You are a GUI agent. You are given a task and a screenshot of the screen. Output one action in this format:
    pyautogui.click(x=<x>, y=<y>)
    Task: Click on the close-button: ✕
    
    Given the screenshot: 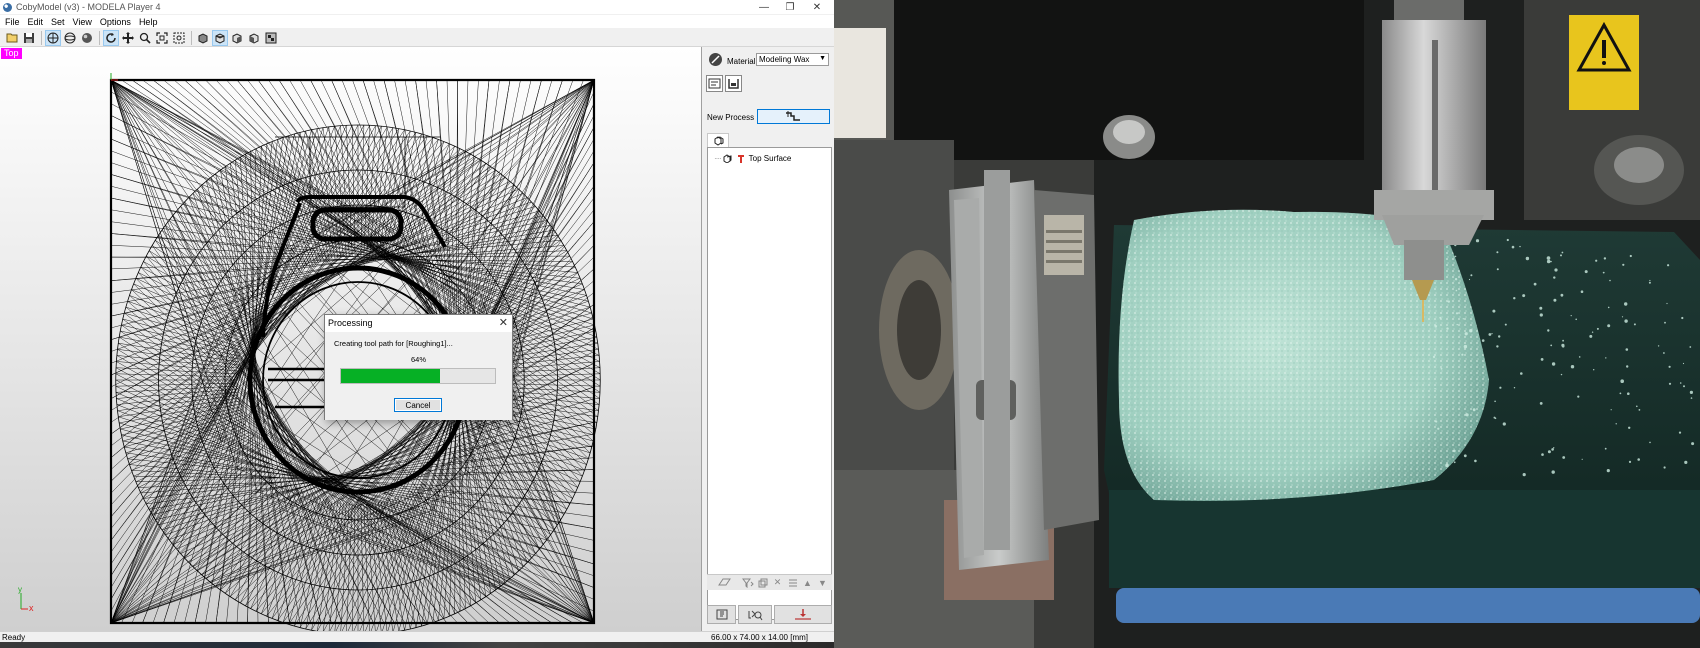 What is the action you would take?
    pyautogui.click(x=817, y=7)
    